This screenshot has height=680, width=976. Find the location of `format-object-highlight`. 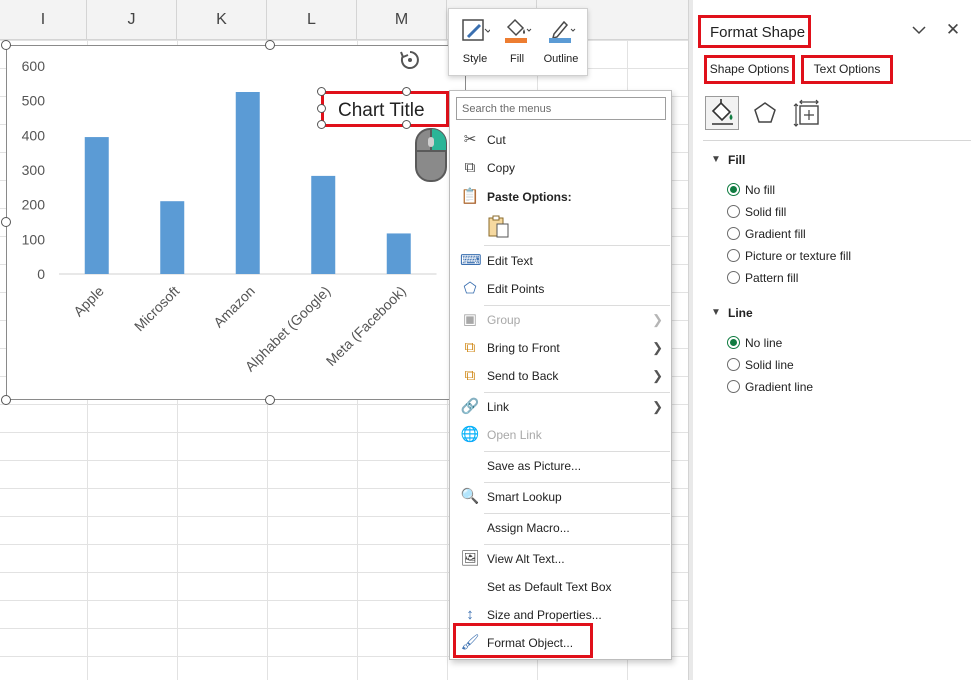

format-object-highlight is located at coordinates (523, 640).